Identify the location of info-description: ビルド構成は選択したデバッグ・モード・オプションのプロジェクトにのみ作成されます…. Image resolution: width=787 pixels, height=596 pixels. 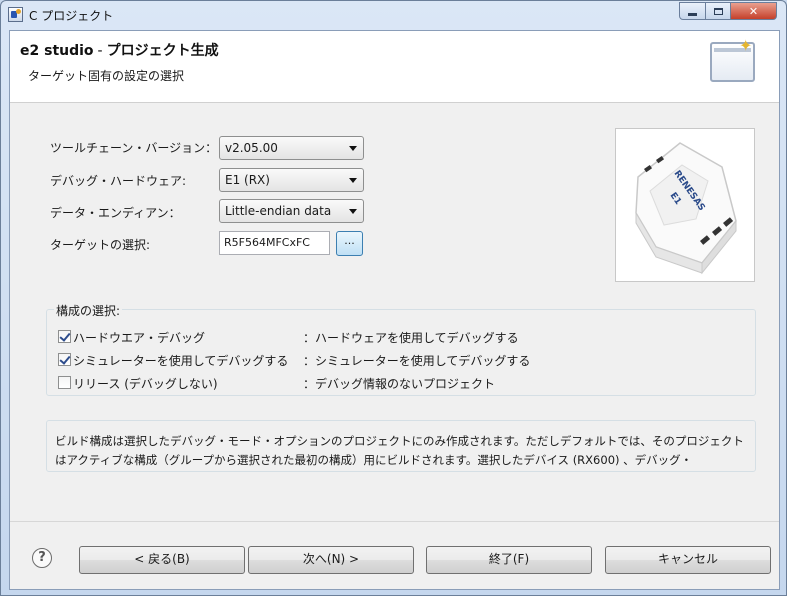
(401, 446).